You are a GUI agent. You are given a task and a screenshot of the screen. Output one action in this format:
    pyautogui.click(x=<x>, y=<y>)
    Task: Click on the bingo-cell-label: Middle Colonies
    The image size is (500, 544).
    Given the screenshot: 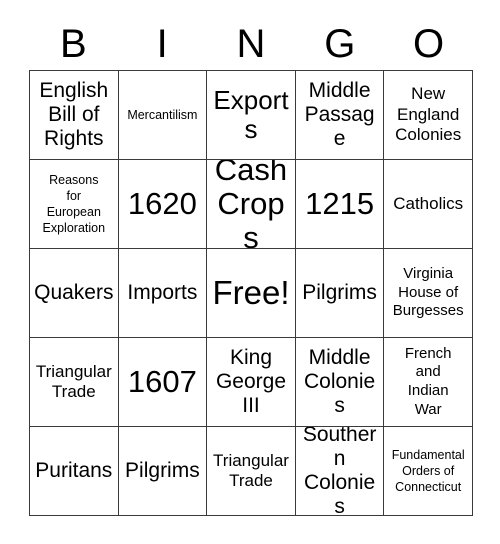 What is the action you would take?
    pyautogui.click(x=339, y=381)
    